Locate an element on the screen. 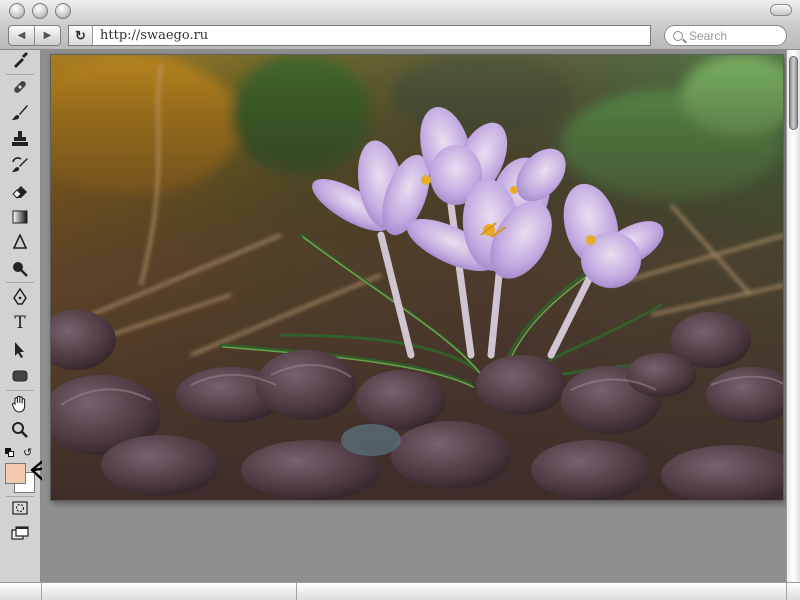  address-bar: ↻ http://swaego.ru is located at coordinates (359, 35).